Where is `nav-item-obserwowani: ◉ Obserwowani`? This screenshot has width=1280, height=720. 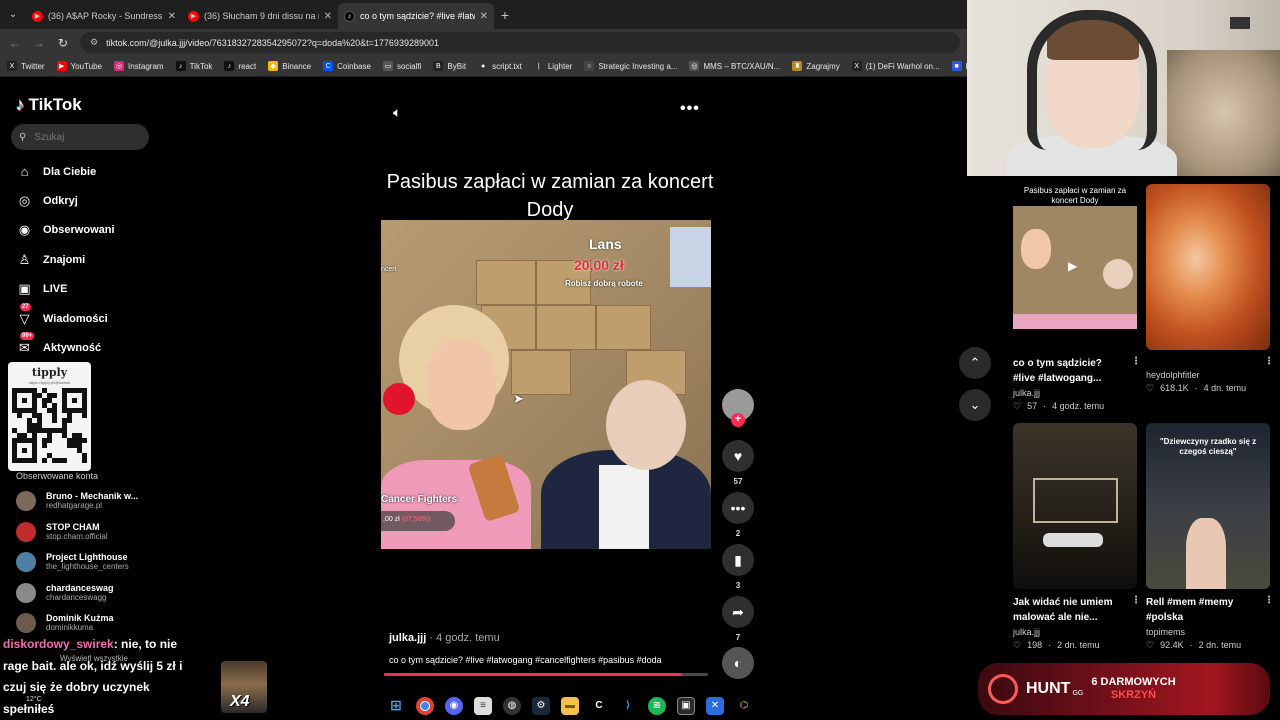 nav-item-obserwowani: ◉ Obserwowani is located at coordinates (65, 229).